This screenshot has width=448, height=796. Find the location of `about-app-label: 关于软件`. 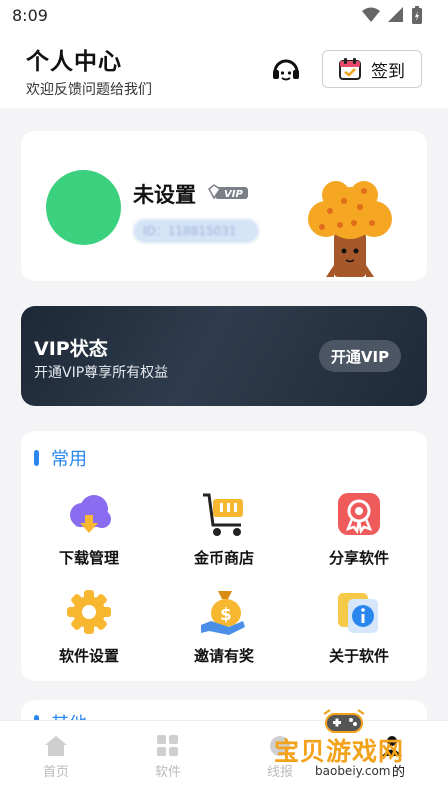

about-app-label: 关于软件 is located at coordinates (358, 656).